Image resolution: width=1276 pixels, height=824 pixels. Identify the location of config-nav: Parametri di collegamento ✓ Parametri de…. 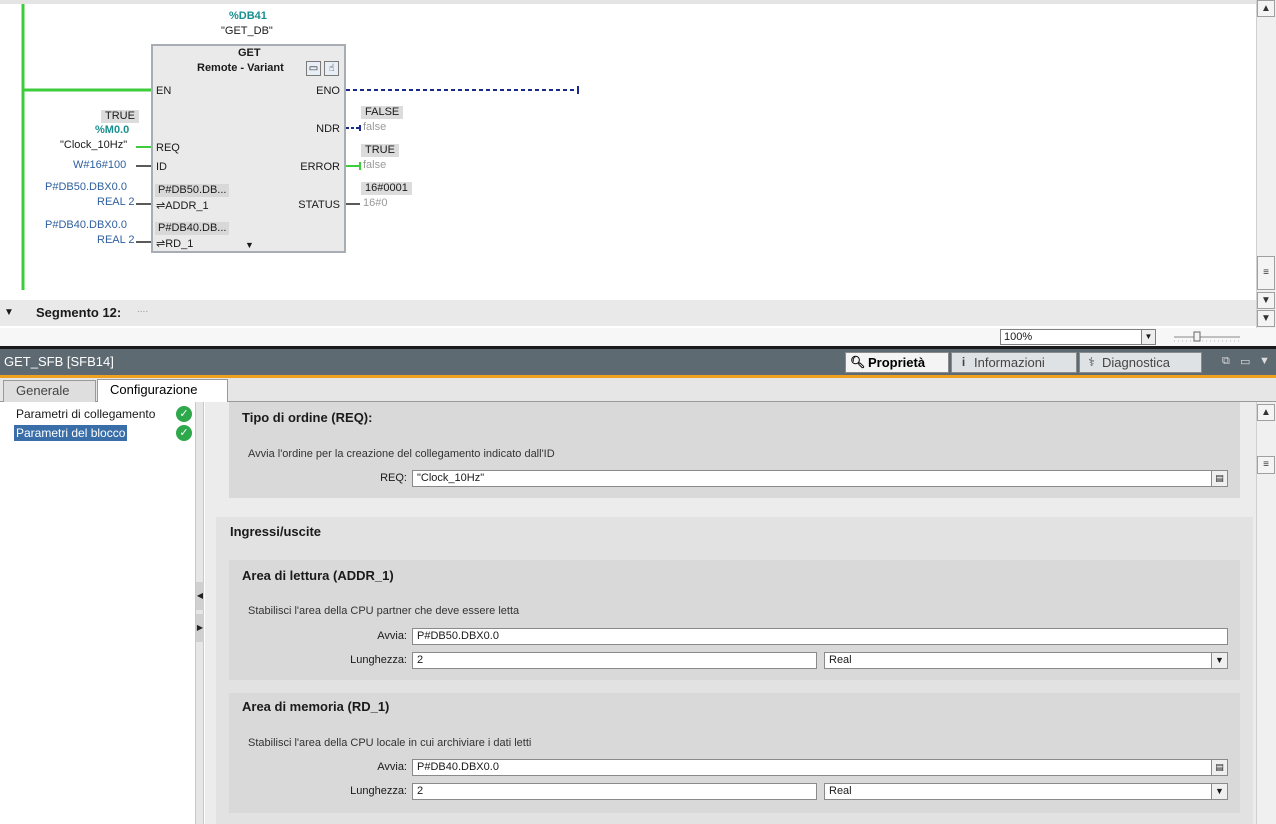
(98, 613).